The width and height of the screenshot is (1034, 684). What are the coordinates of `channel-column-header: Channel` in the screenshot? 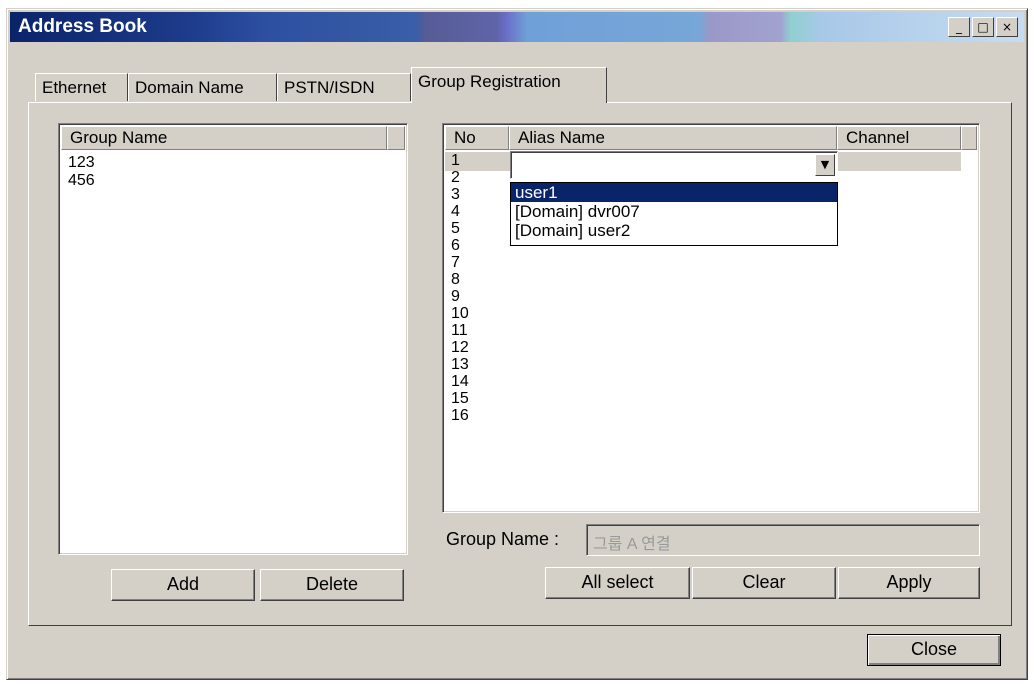 It's located at (899, 138).